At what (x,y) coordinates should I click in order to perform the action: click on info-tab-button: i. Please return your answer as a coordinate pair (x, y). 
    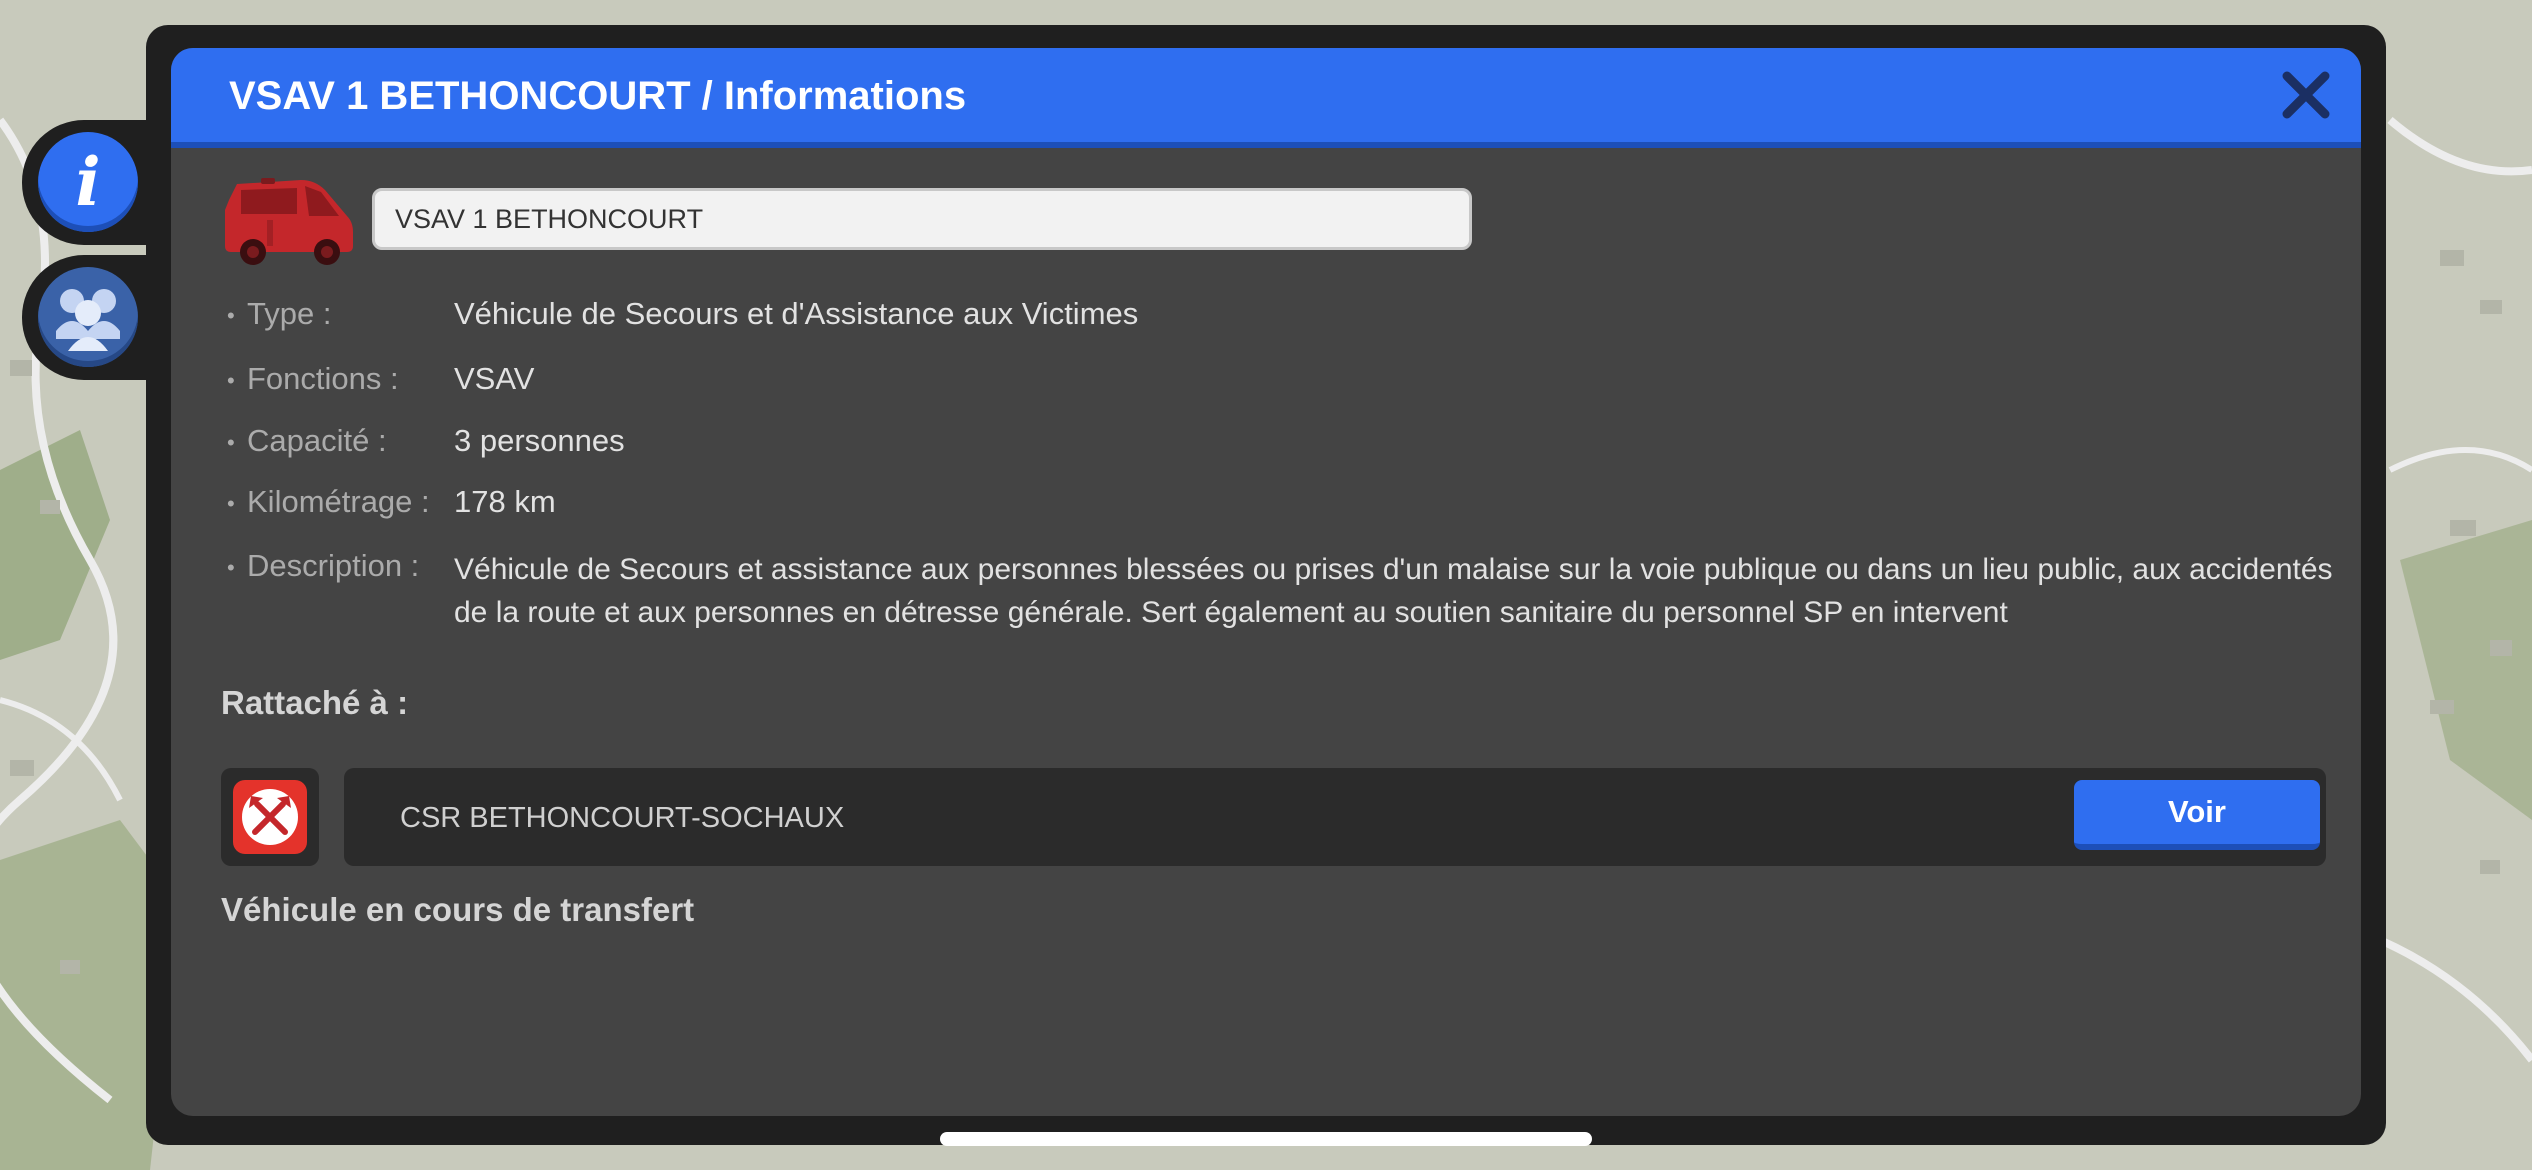
    Looking at the image, I should click on (88, 182).